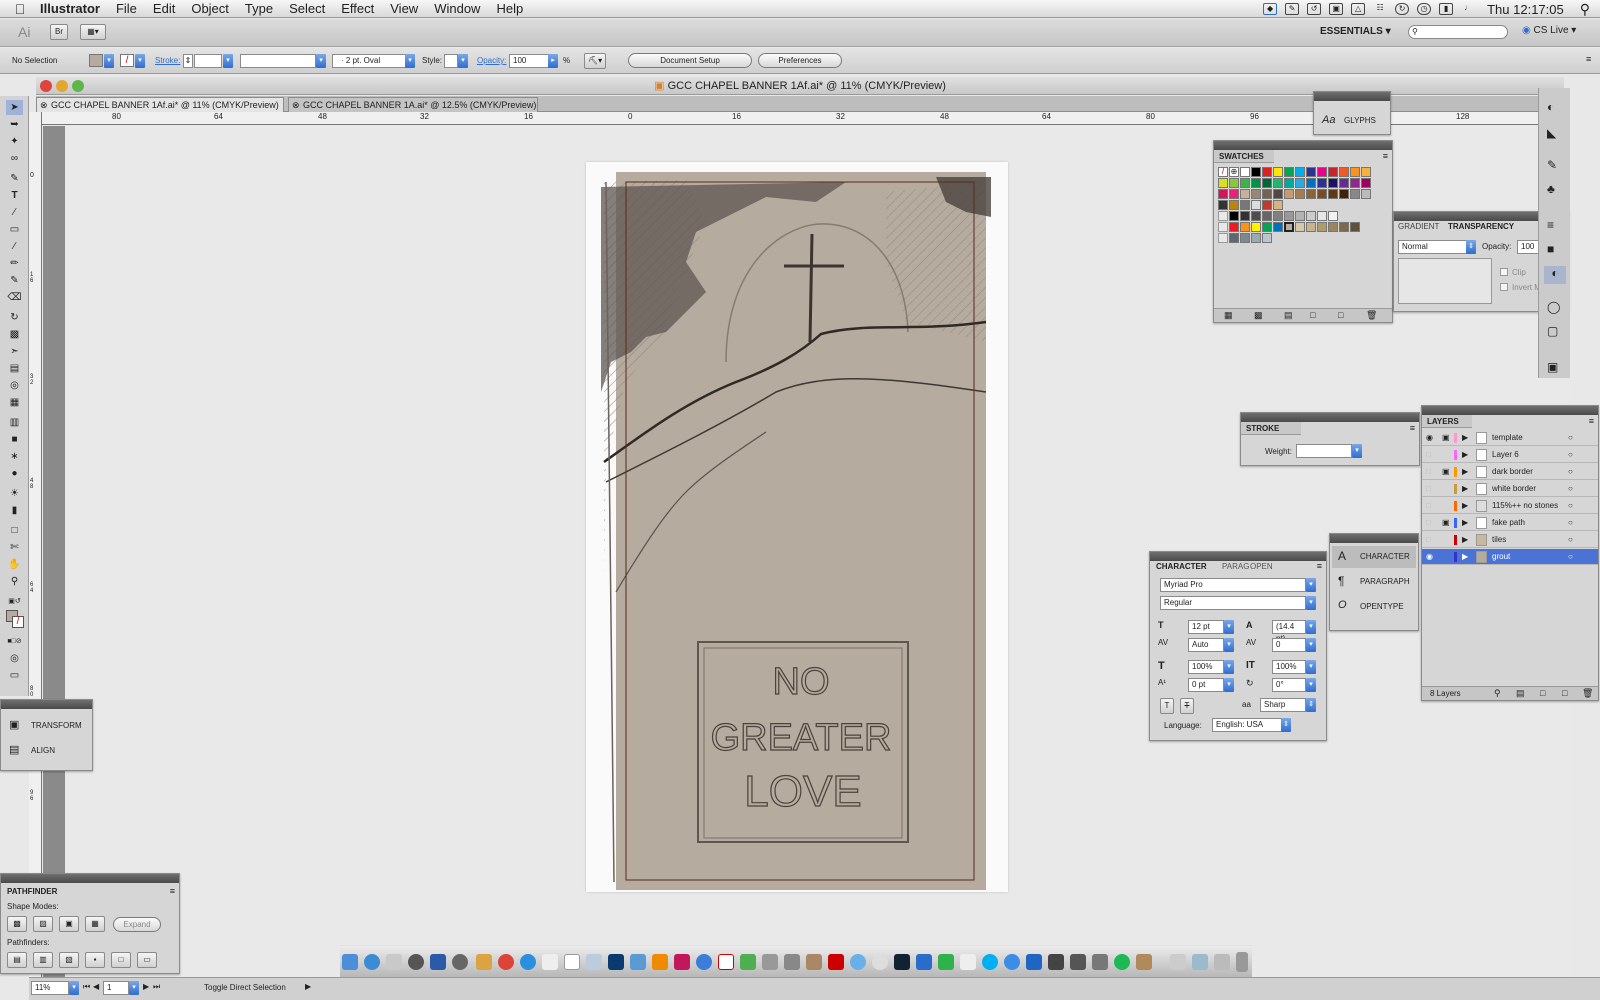 The image size is (1600, 1000). I want to click on exclude-button: ▦, so click(95, 924).